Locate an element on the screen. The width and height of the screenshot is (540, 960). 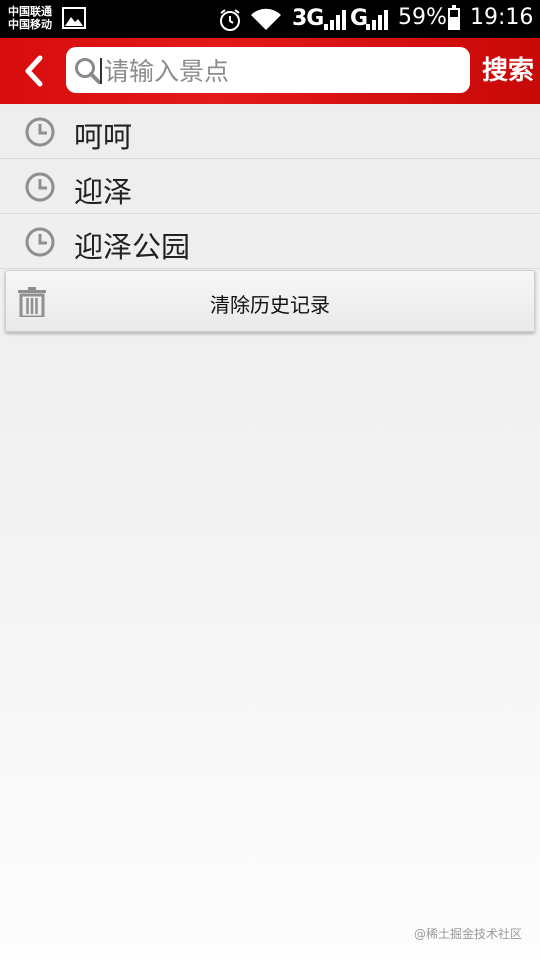
carrier-2: 中国移动 is located at coordinates (30, 24).